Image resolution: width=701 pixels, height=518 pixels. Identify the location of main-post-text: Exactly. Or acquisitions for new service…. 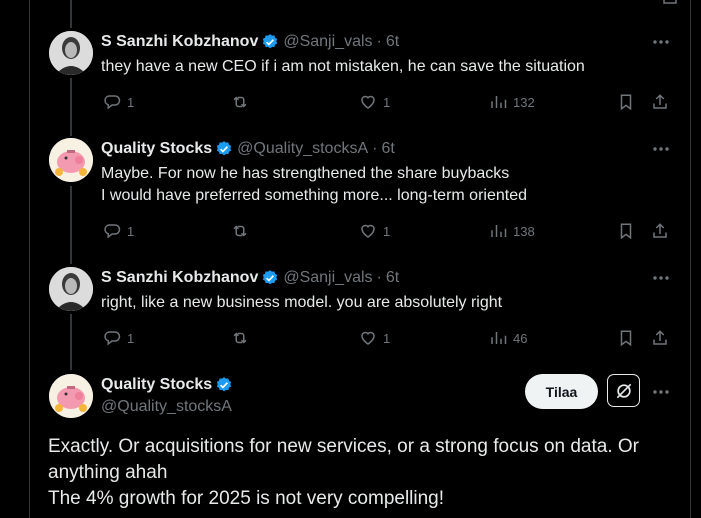
(358, 473).